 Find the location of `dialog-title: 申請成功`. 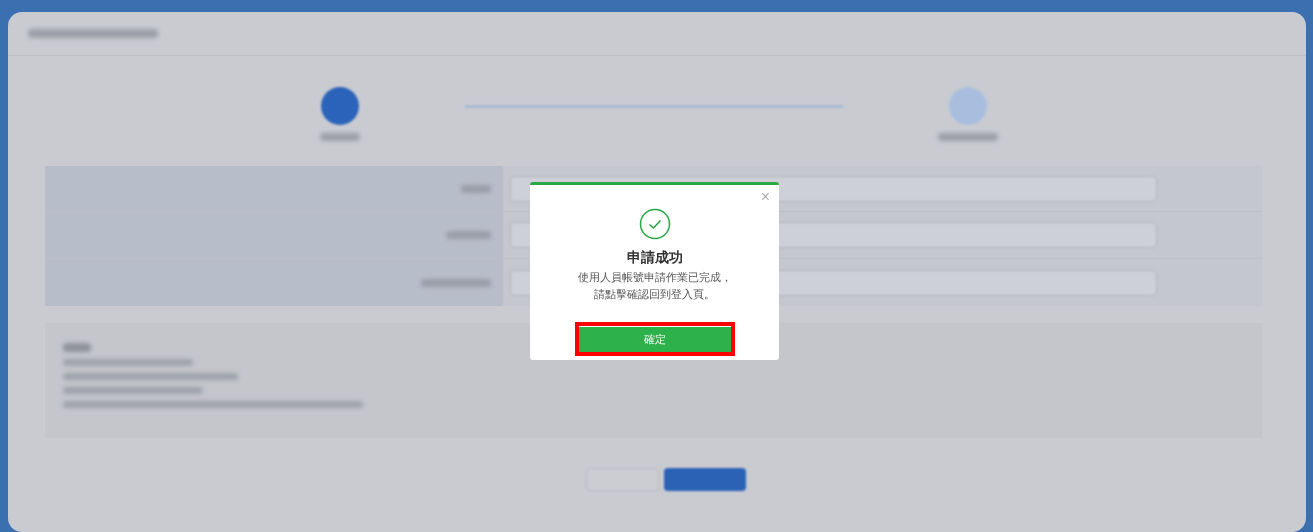

dialog-title: 申請成功 is located at coordinates (654, 257).